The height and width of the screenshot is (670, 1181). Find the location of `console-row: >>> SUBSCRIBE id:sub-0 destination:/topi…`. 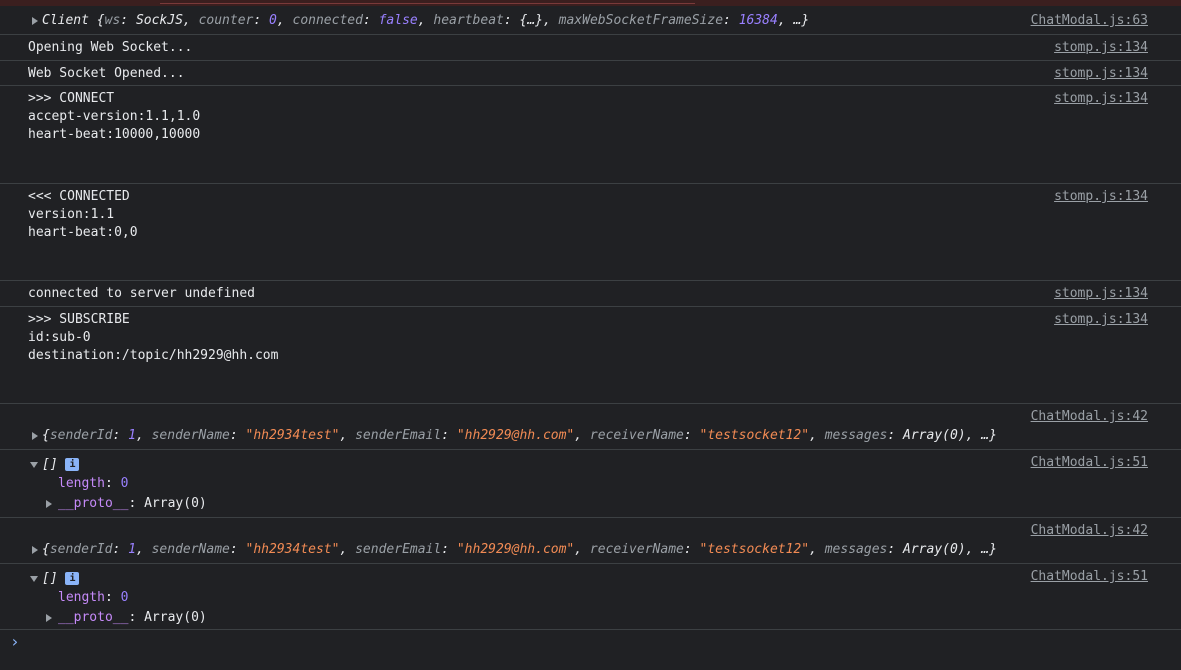

console-row: >>> SUBSCRIBE id:sub-0 destination:/topi… is located at coordinates (590, 355).